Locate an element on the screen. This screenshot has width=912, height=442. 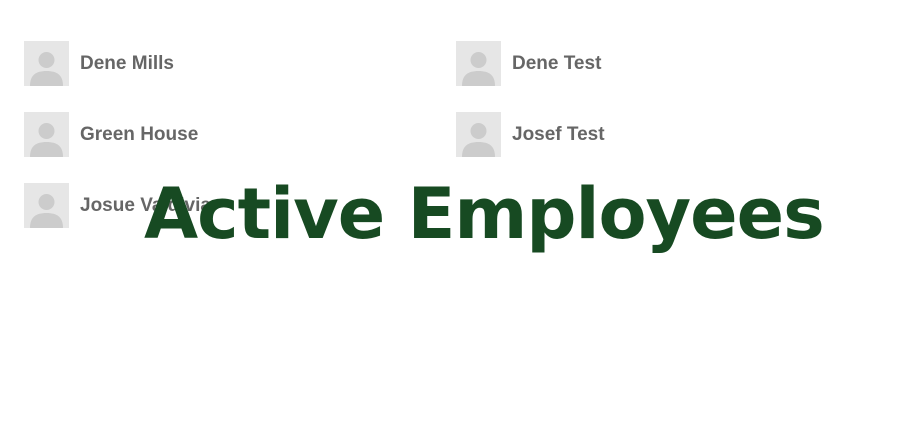
employee-name: Dene Mills is located at coordinates (127, 64).